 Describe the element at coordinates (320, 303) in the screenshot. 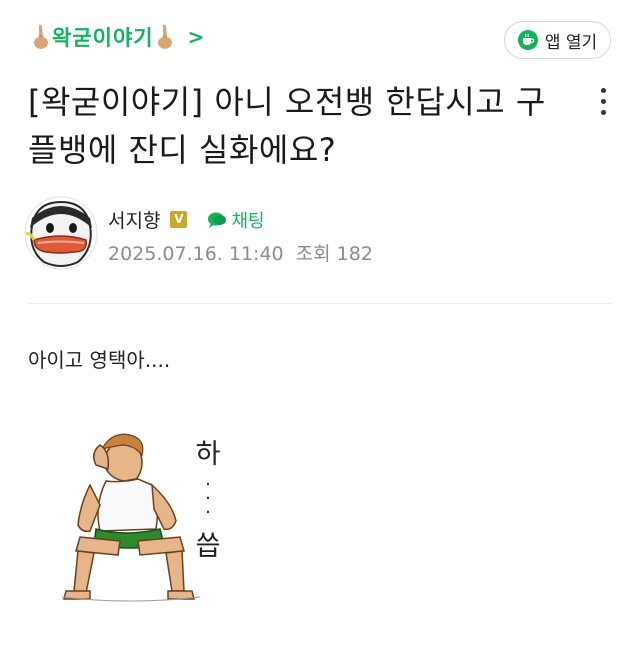

I see `divider` at that location.